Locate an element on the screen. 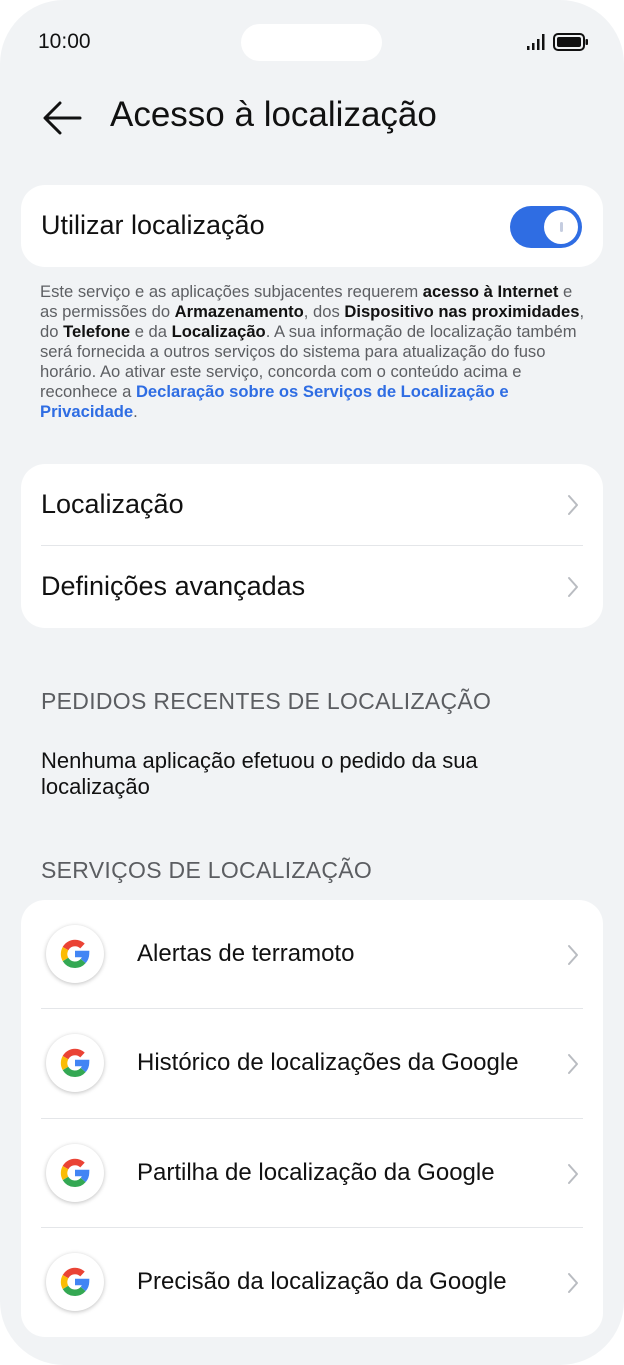 The image size is (624, 1365). camera-notch is located at coordinates (311, 42).